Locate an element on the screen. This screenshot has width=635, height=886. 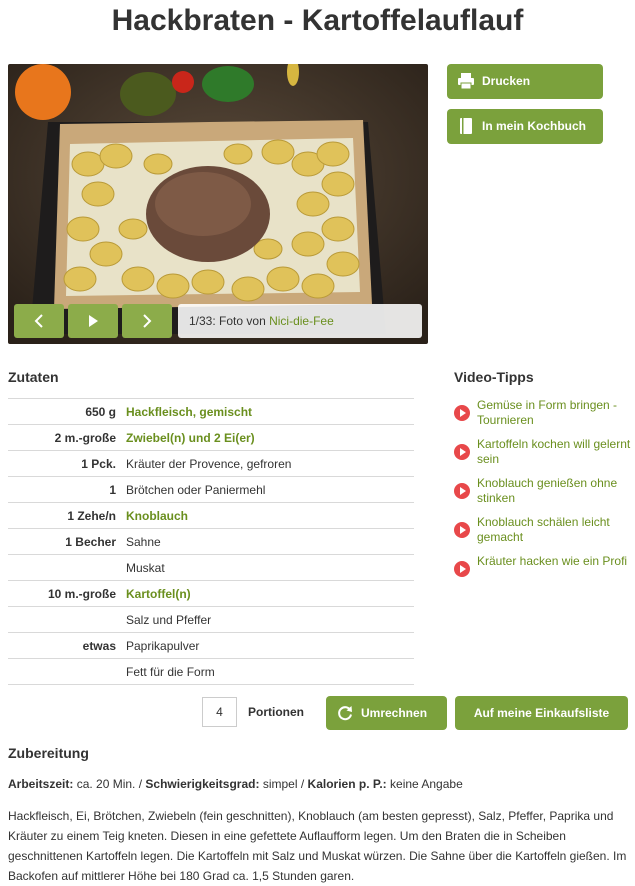
page-title: Hackbraten - Kartoffelauflauf is located at coordinates (317, 20).